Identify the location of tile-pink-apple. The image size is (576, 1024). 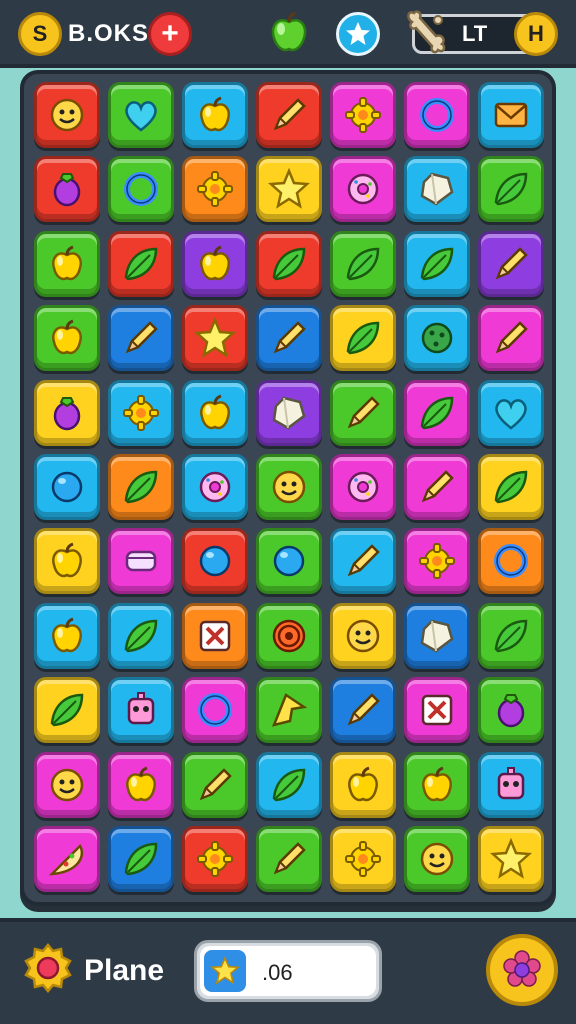
(141, 784).